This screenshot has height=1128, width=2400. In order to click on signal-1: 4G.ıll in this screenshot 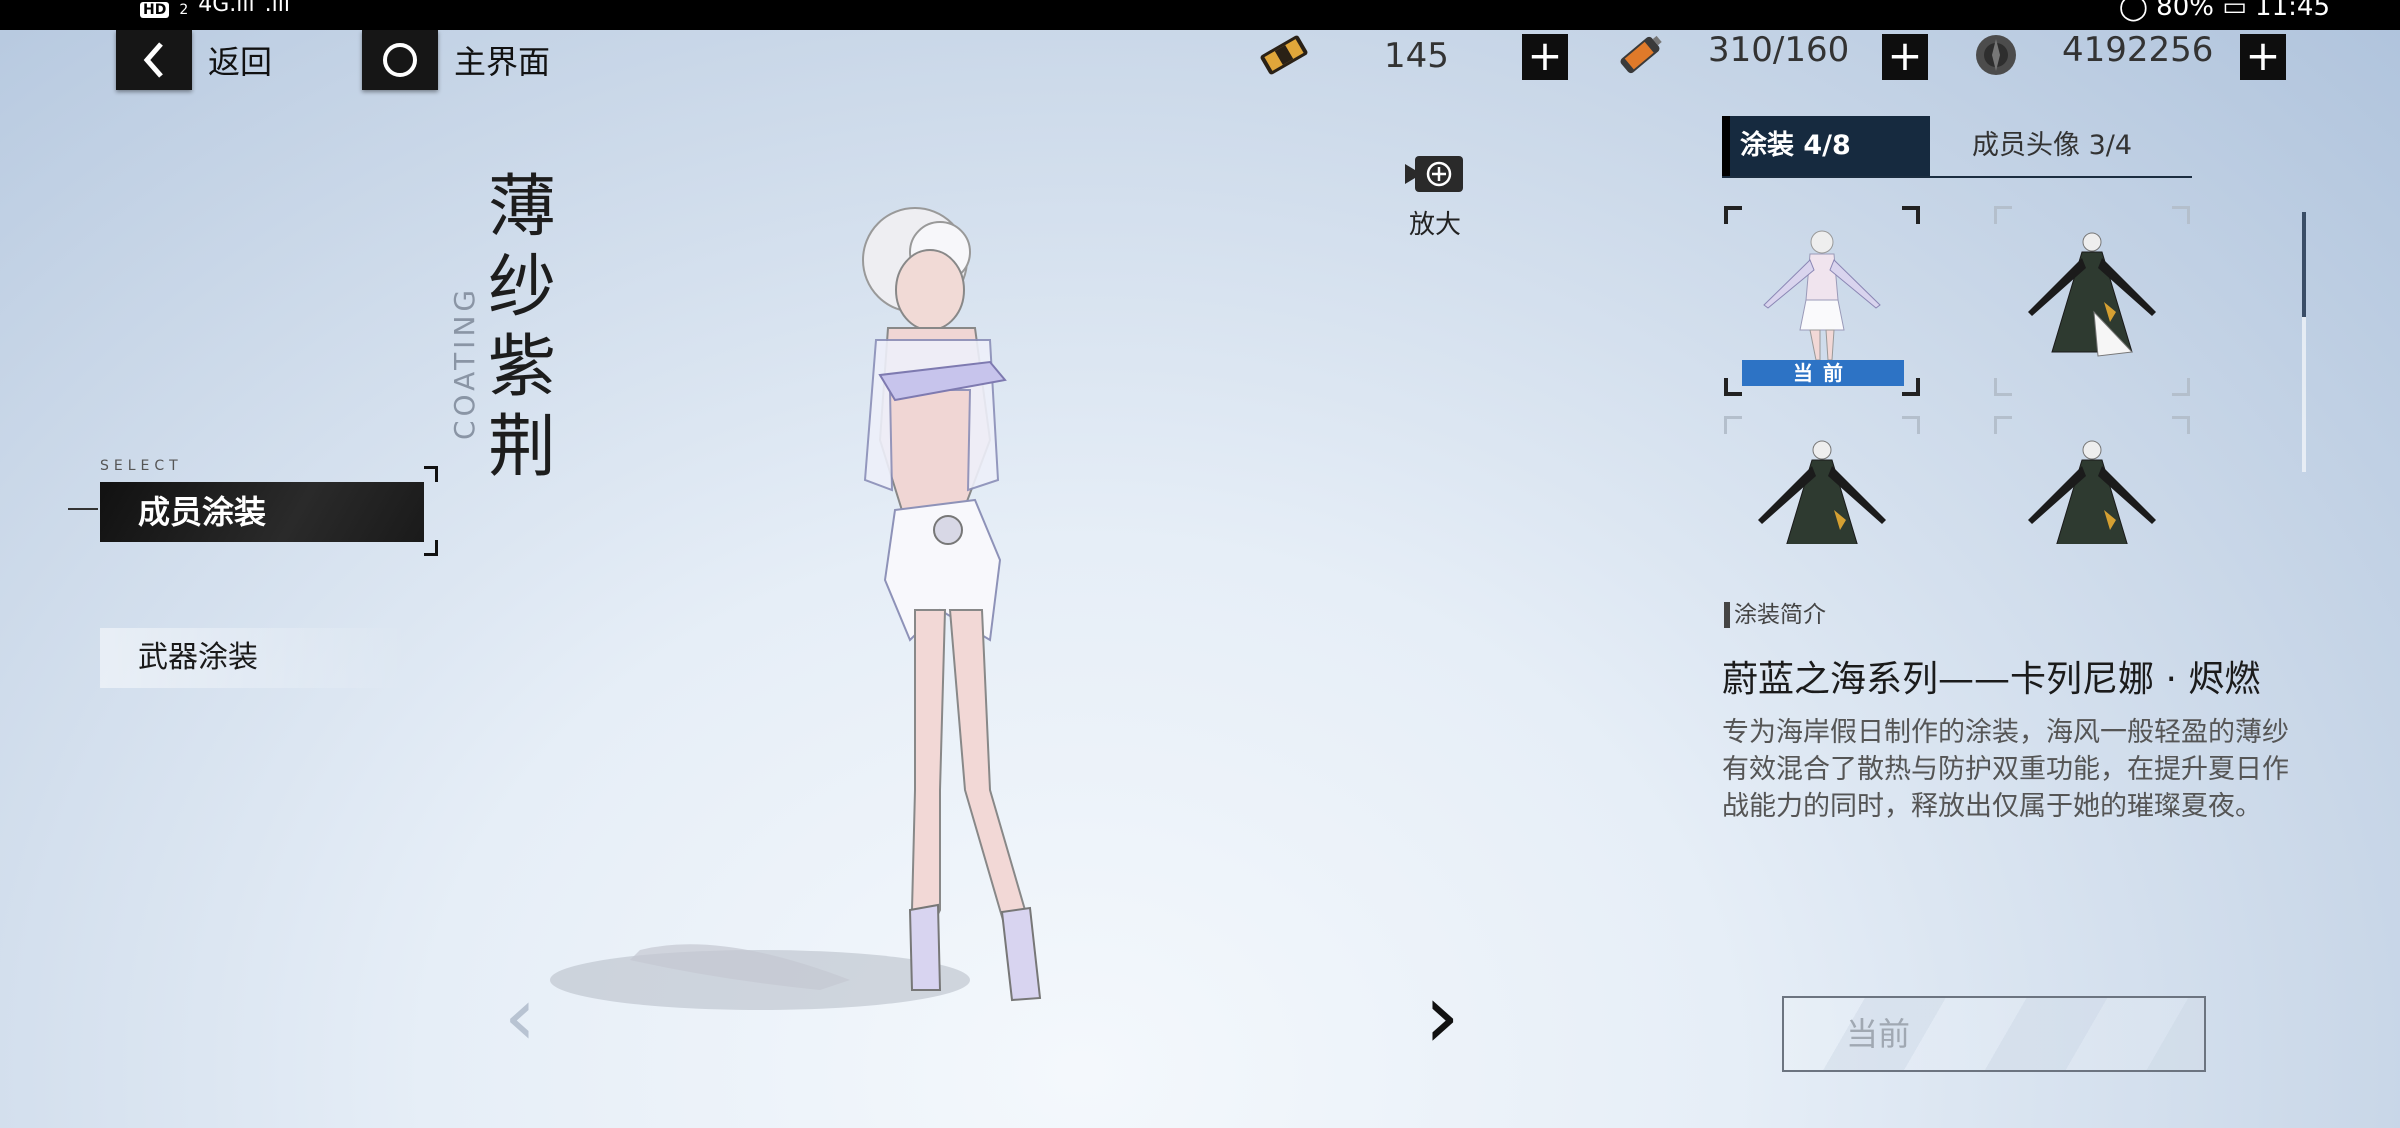, I will do `click(226, 8)`.